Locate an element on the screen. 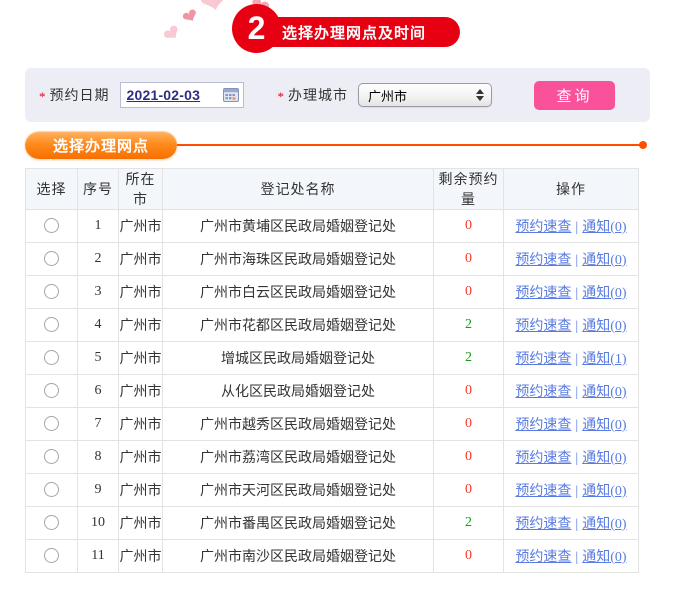  step-banner: ❤ ❤ ❤ ❤ 选择办理网点及时间 2 is located at coordinates (337, 31).